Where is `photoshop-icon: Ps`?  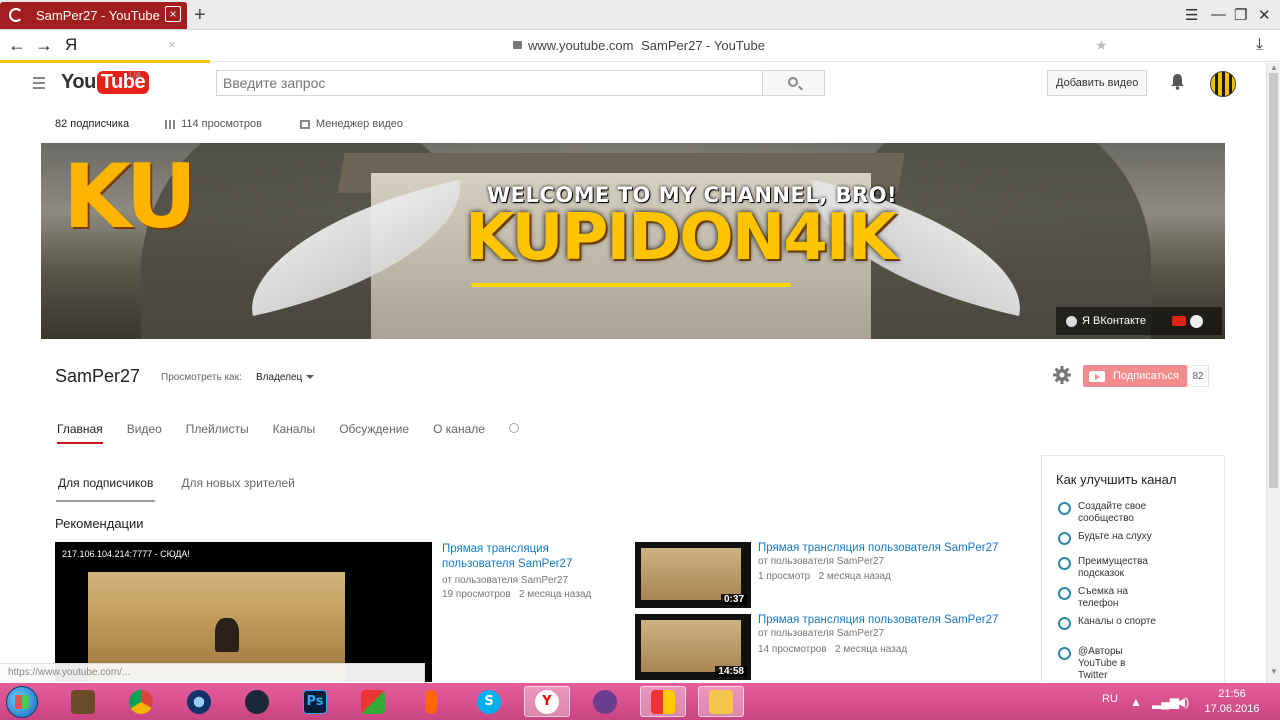
photoshop-icon: Ps is located at coordinates (315, 701).